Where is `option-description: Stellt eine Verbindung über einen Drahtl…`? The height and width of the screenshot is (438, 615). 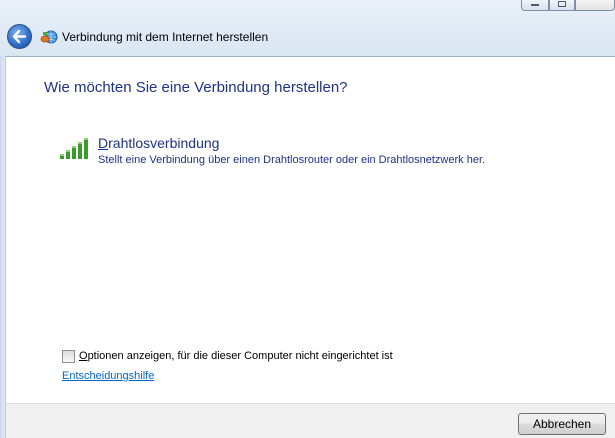 option-description: Stellt eine Verbindung über einen Drahtl… is located at coordinates (292, 160).